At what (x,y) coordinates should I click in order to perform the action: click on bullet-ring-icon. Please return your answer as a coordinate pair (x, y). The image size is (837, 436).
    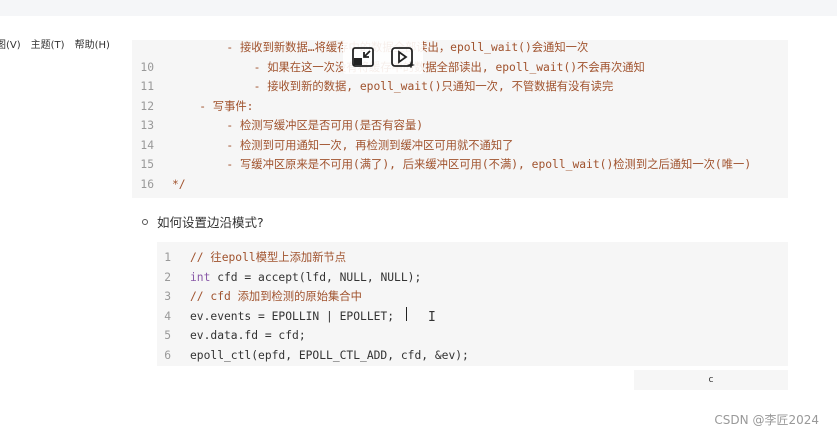
    Looking at the image, I should click on (145, 221).